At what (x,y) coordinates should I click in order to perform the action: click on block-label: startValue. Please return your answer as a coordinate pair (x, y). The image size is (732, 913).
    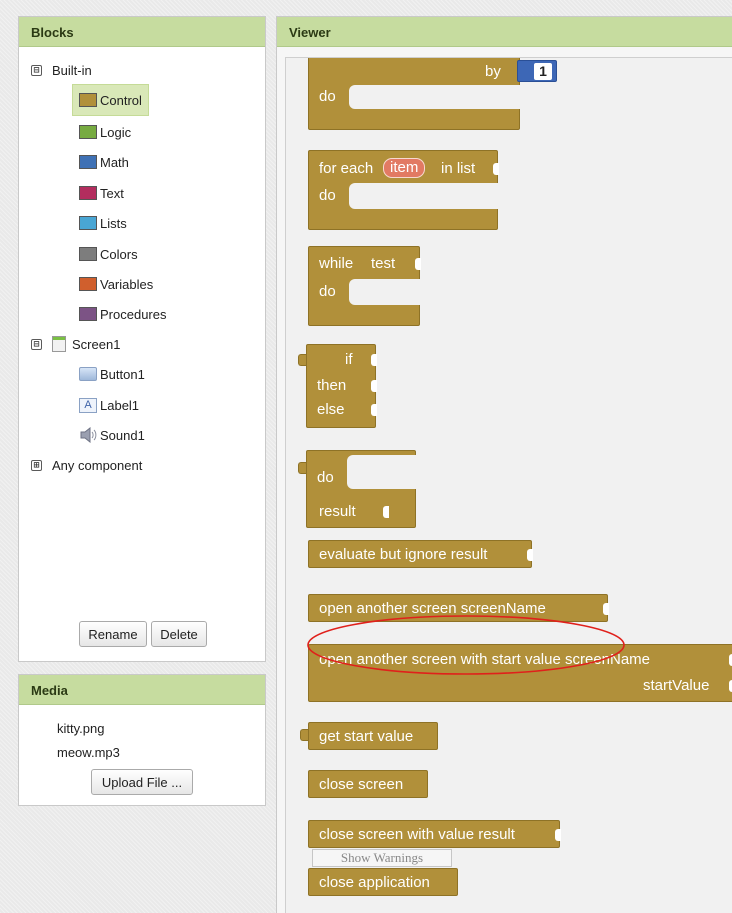
    Looking at the image, I should click on (676, 685).